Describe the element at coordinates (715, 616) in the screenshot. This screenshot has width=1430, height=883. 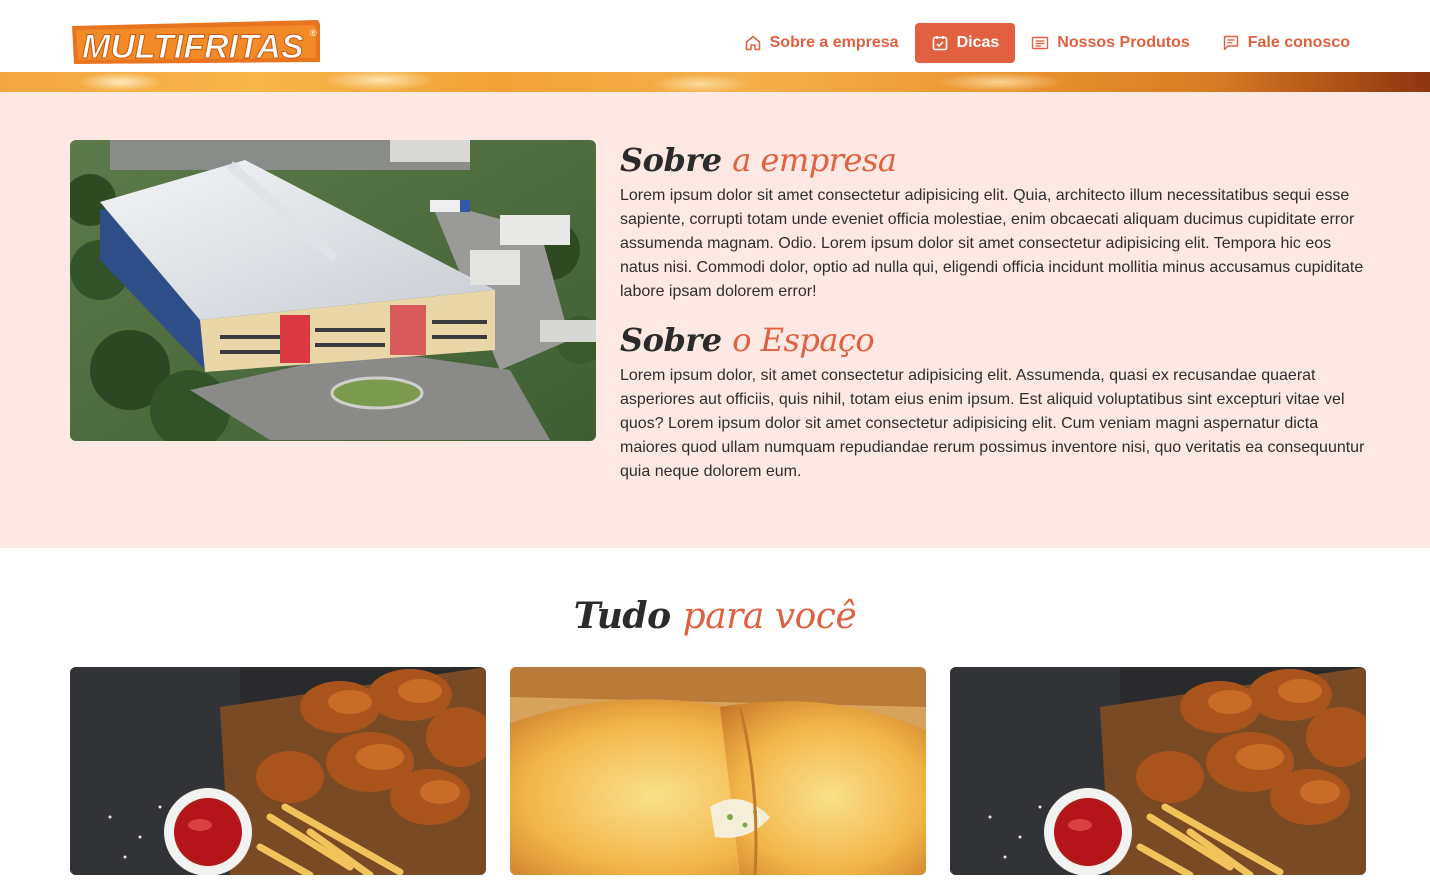
I see `tudo-section-title: Tudo para você` at that location.